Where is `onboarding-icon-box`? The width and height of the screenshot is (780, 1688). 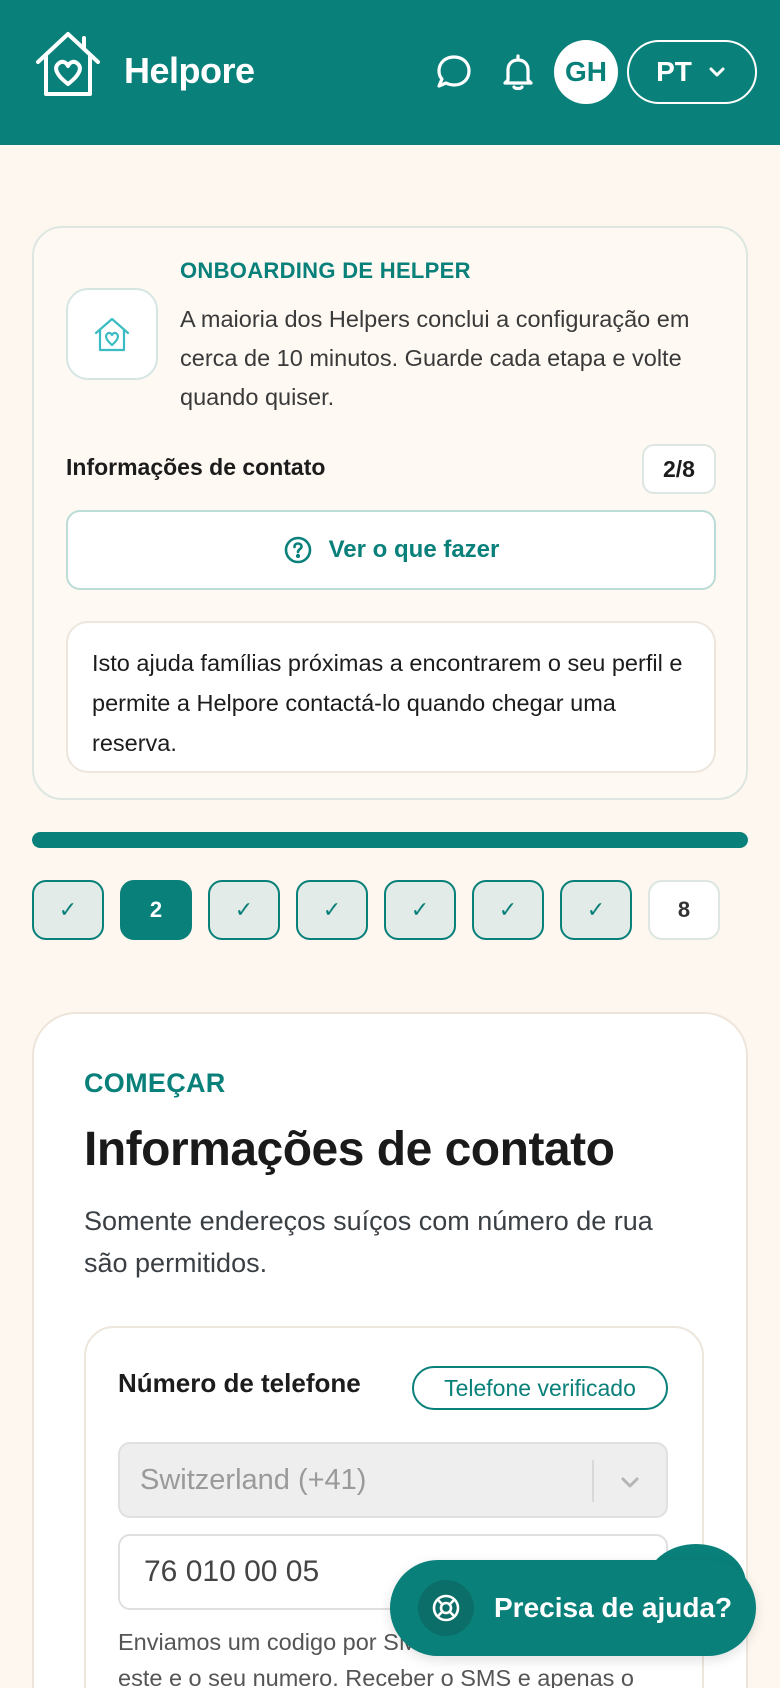 onboarding-icon-box is located at coordinates (112, 334).